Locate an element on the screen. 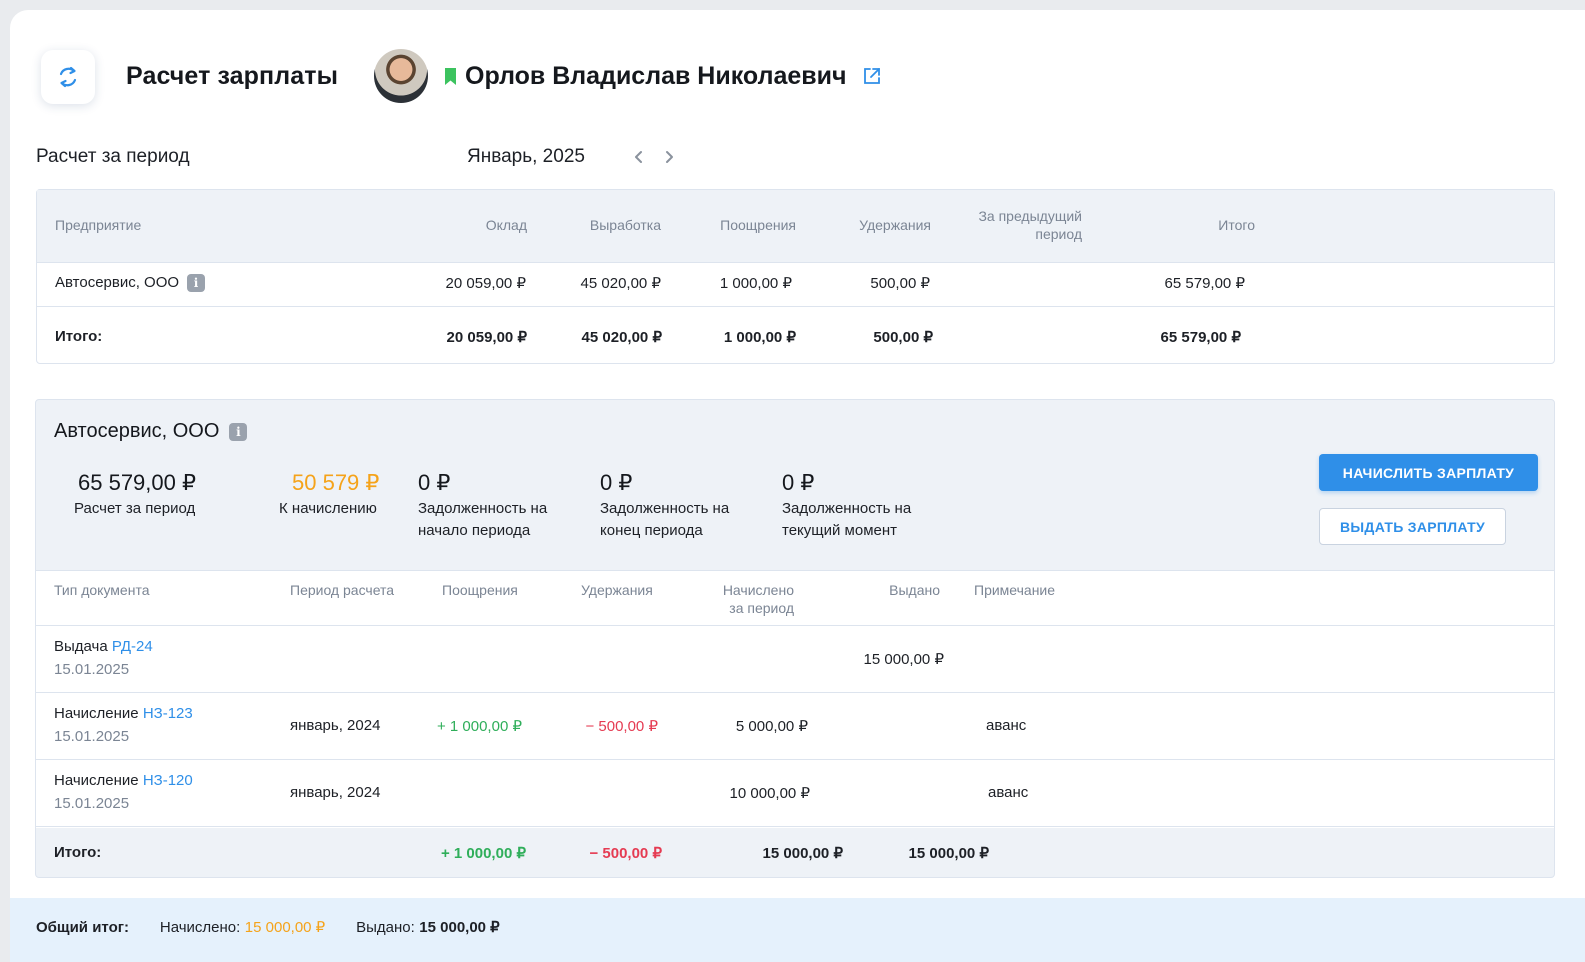  cell-total: 65 579,00 ₽ is located at coordinates (1204, 283).